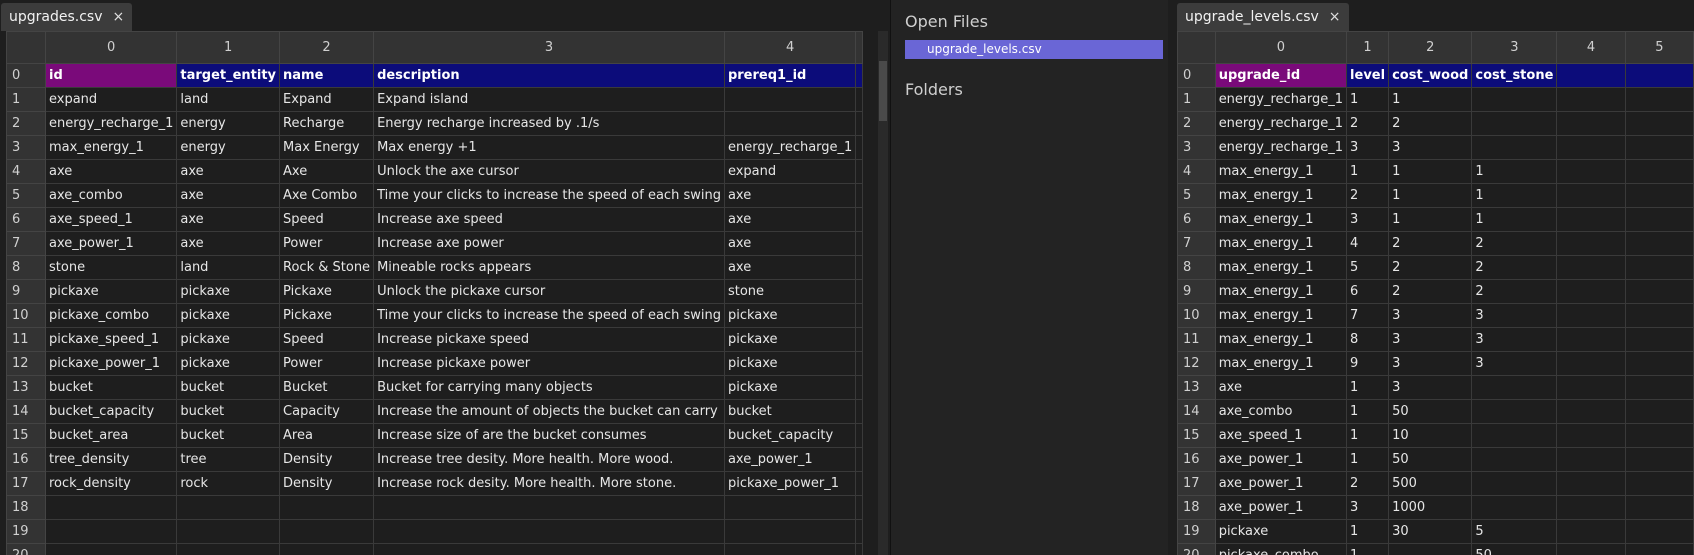 Image resolution: width=1694 pixels, height=555 pixels. What do you see at coordinates (228, 483) in the screenshot?
I see `grid-cell: rock` at bounding box center [228, 483].